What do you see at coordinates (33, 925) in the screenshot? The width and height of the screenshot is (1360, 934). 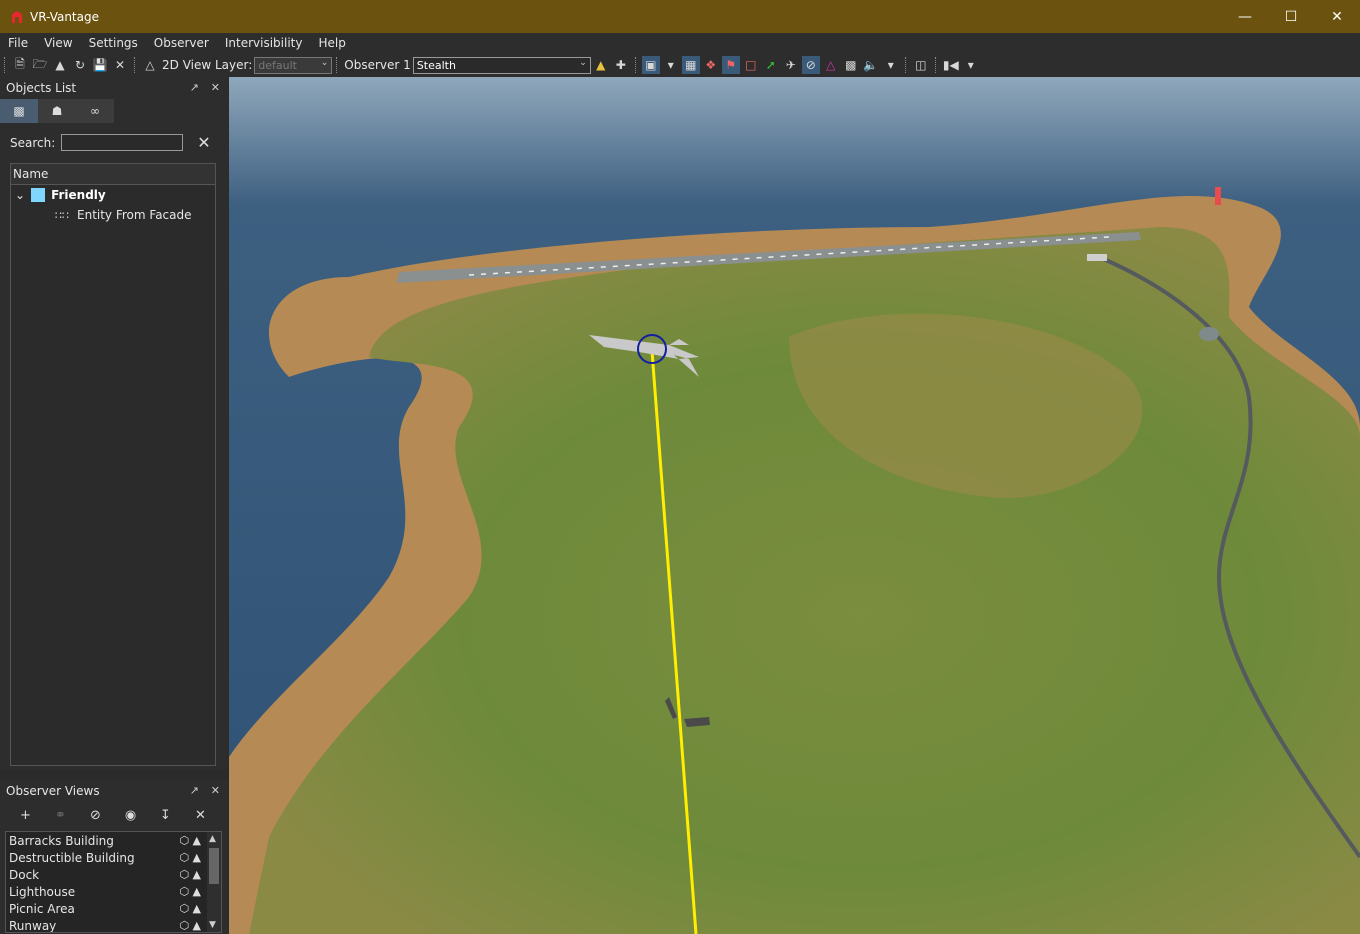 I see `view-label: Runway` at bounding box center [33, 925].